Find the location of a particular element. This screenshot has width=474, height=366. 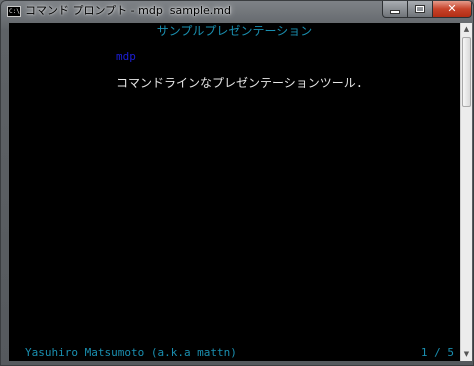

close-button: ✕ is located at coordinates (452, 9).